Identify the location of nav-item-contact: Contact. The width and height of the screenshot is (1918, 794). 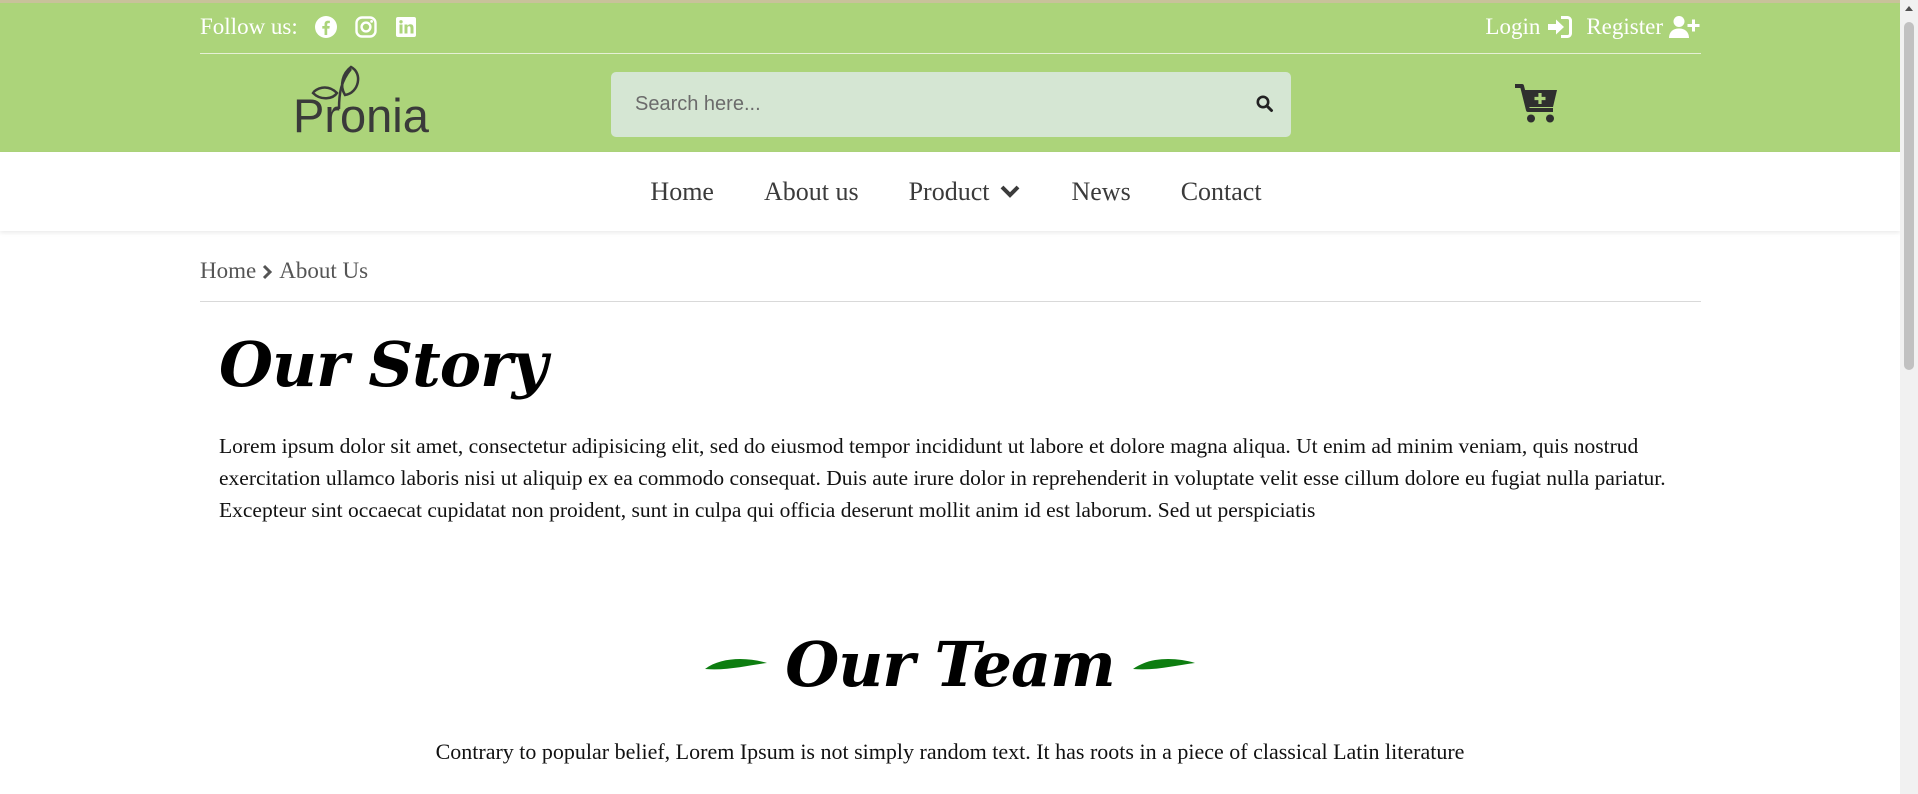
(1221, 192).